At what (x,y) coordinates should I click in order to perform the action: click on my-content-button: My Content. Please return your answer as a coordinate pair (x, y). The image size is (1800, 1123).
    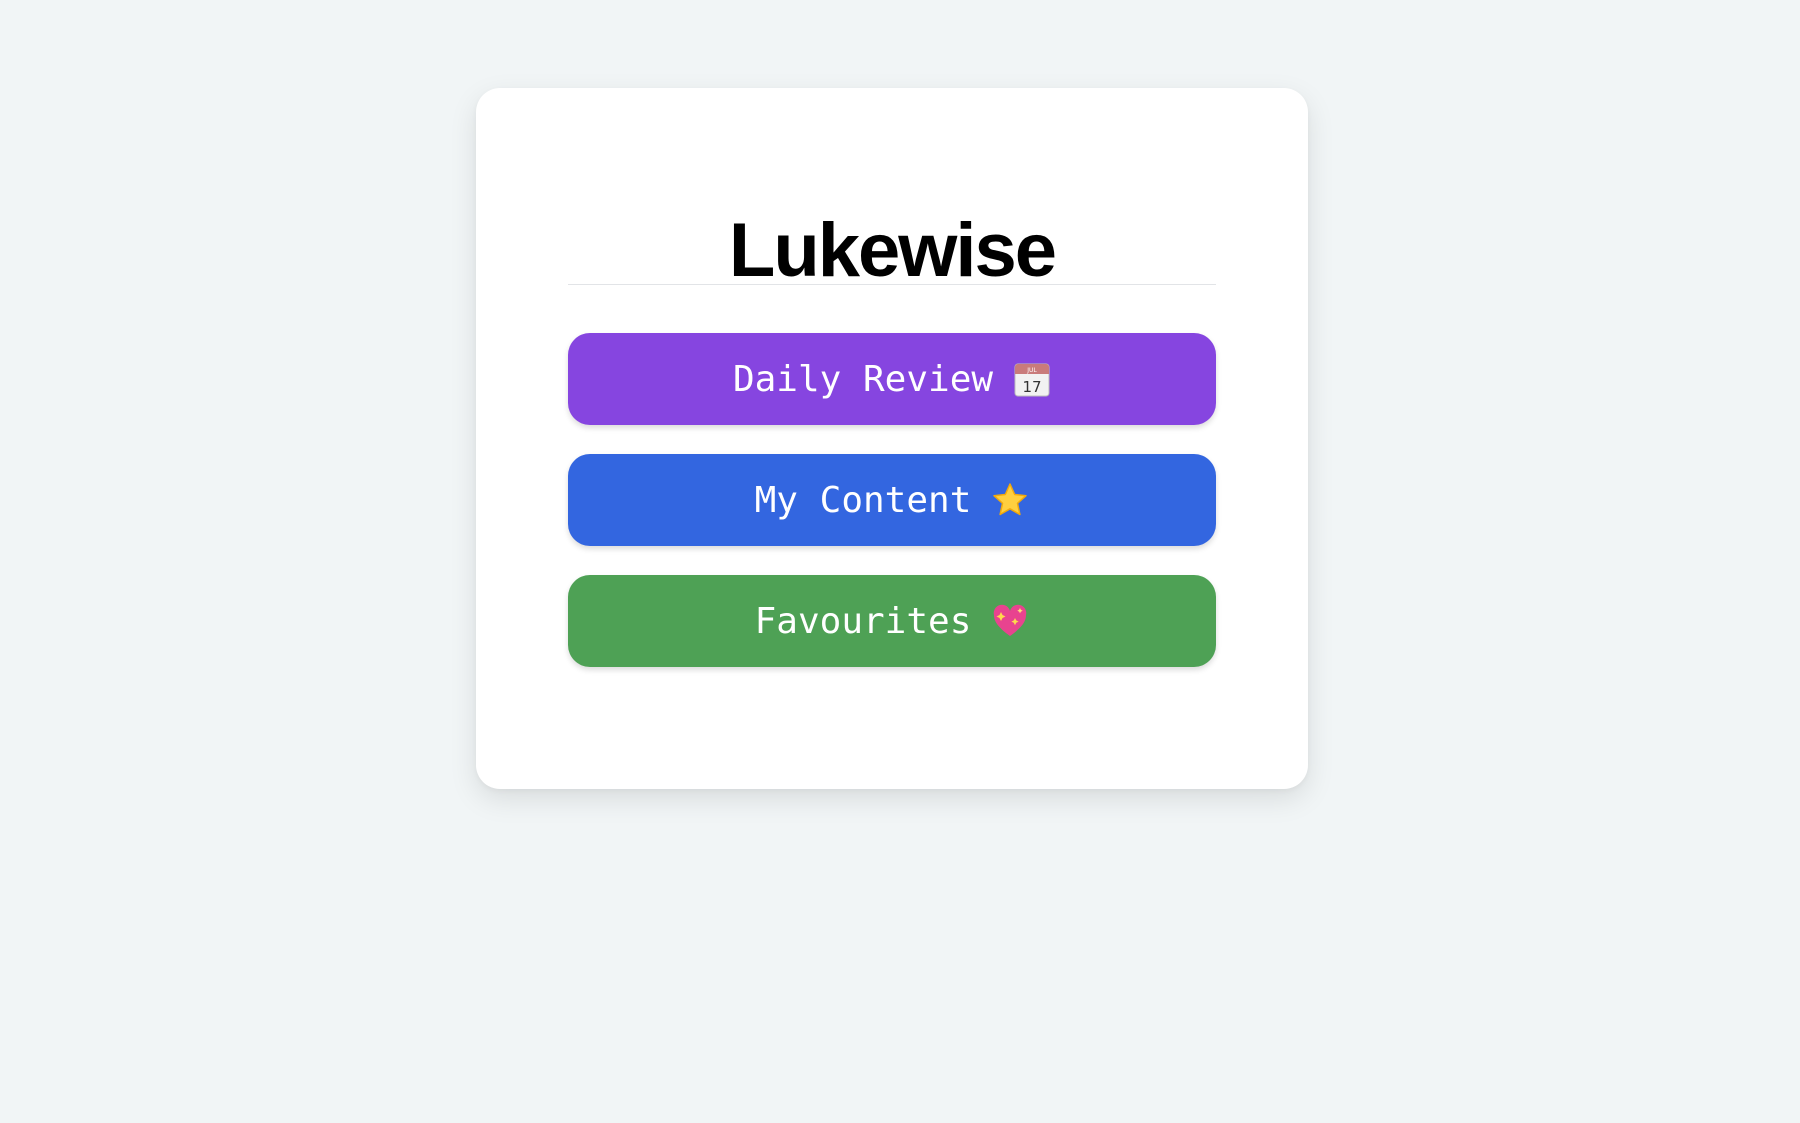
    Looking at the image, I should click on (892, 500).